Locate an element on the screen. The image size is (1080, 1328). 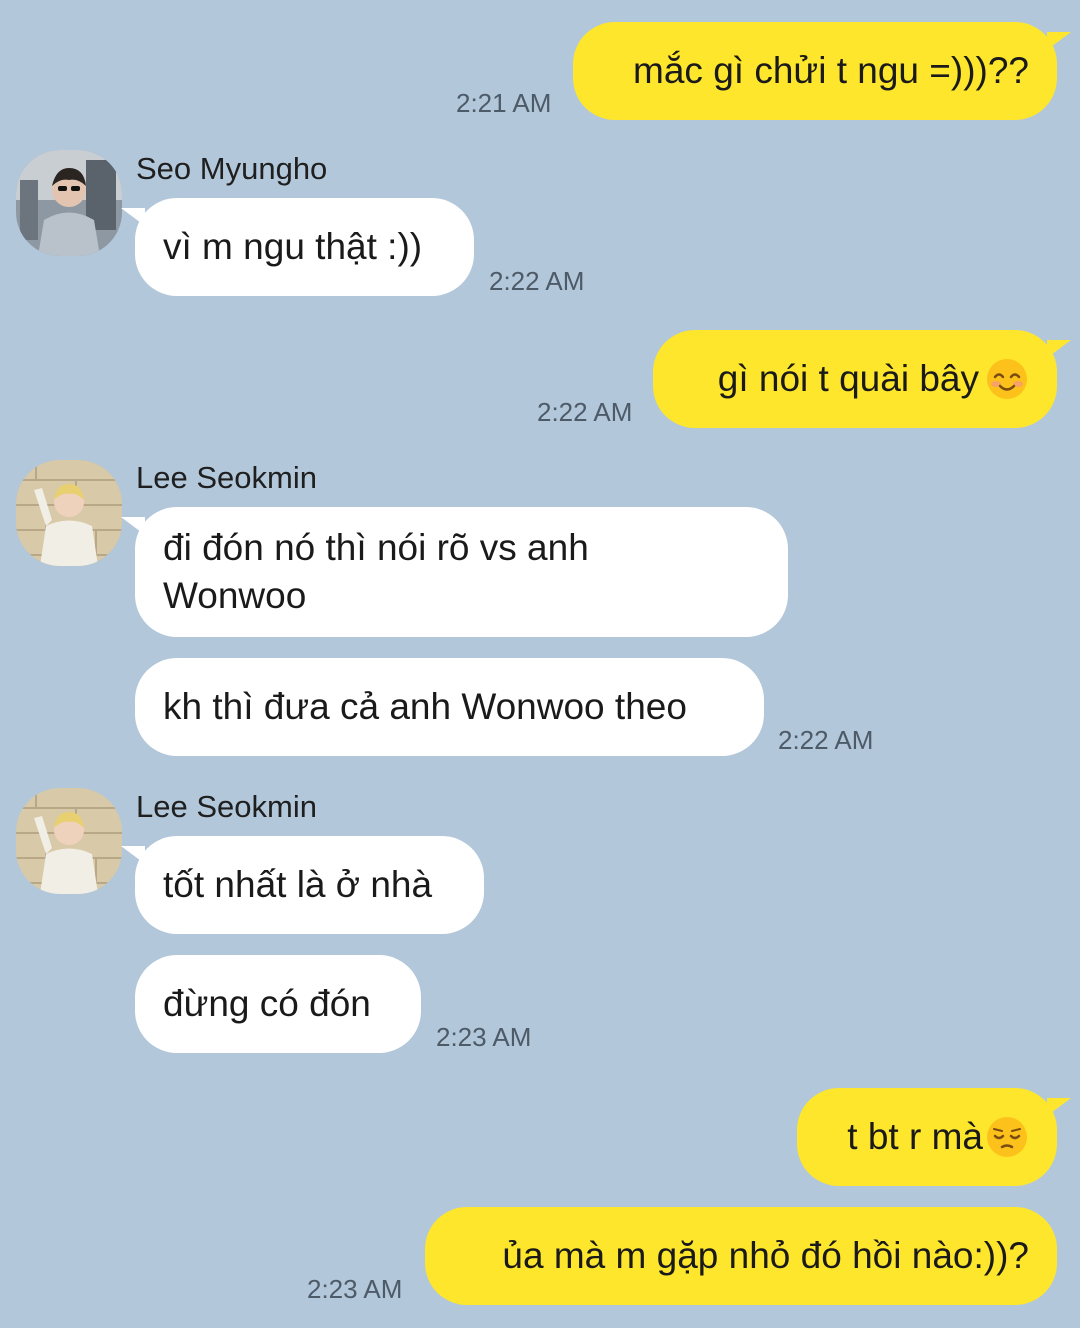
message-bubble: kh thì đưa cả anh Wonwoo theo is located at coordinates (449, 707).